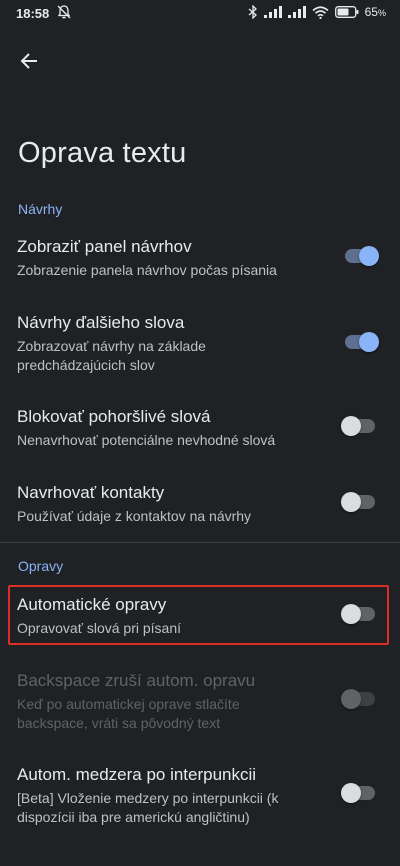  Describe the element at coordinates (102, 153) in the screenshot. I see `page-title: Oprava textu` at that location.